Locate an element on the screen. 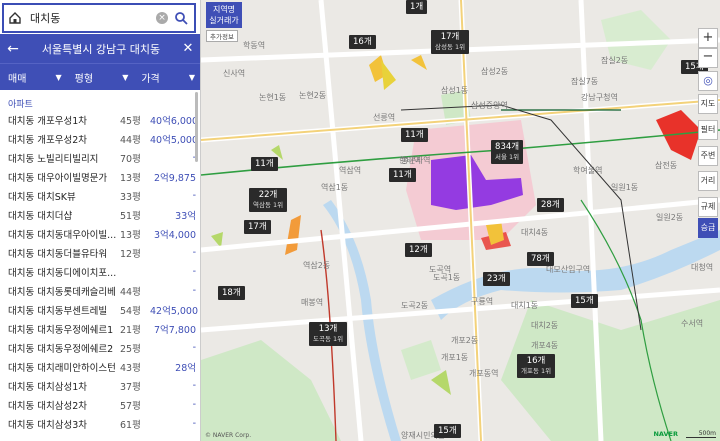 This screenshot has height=441, width=720. map-place-label: 학동역 is located at coordinates (254, 45).